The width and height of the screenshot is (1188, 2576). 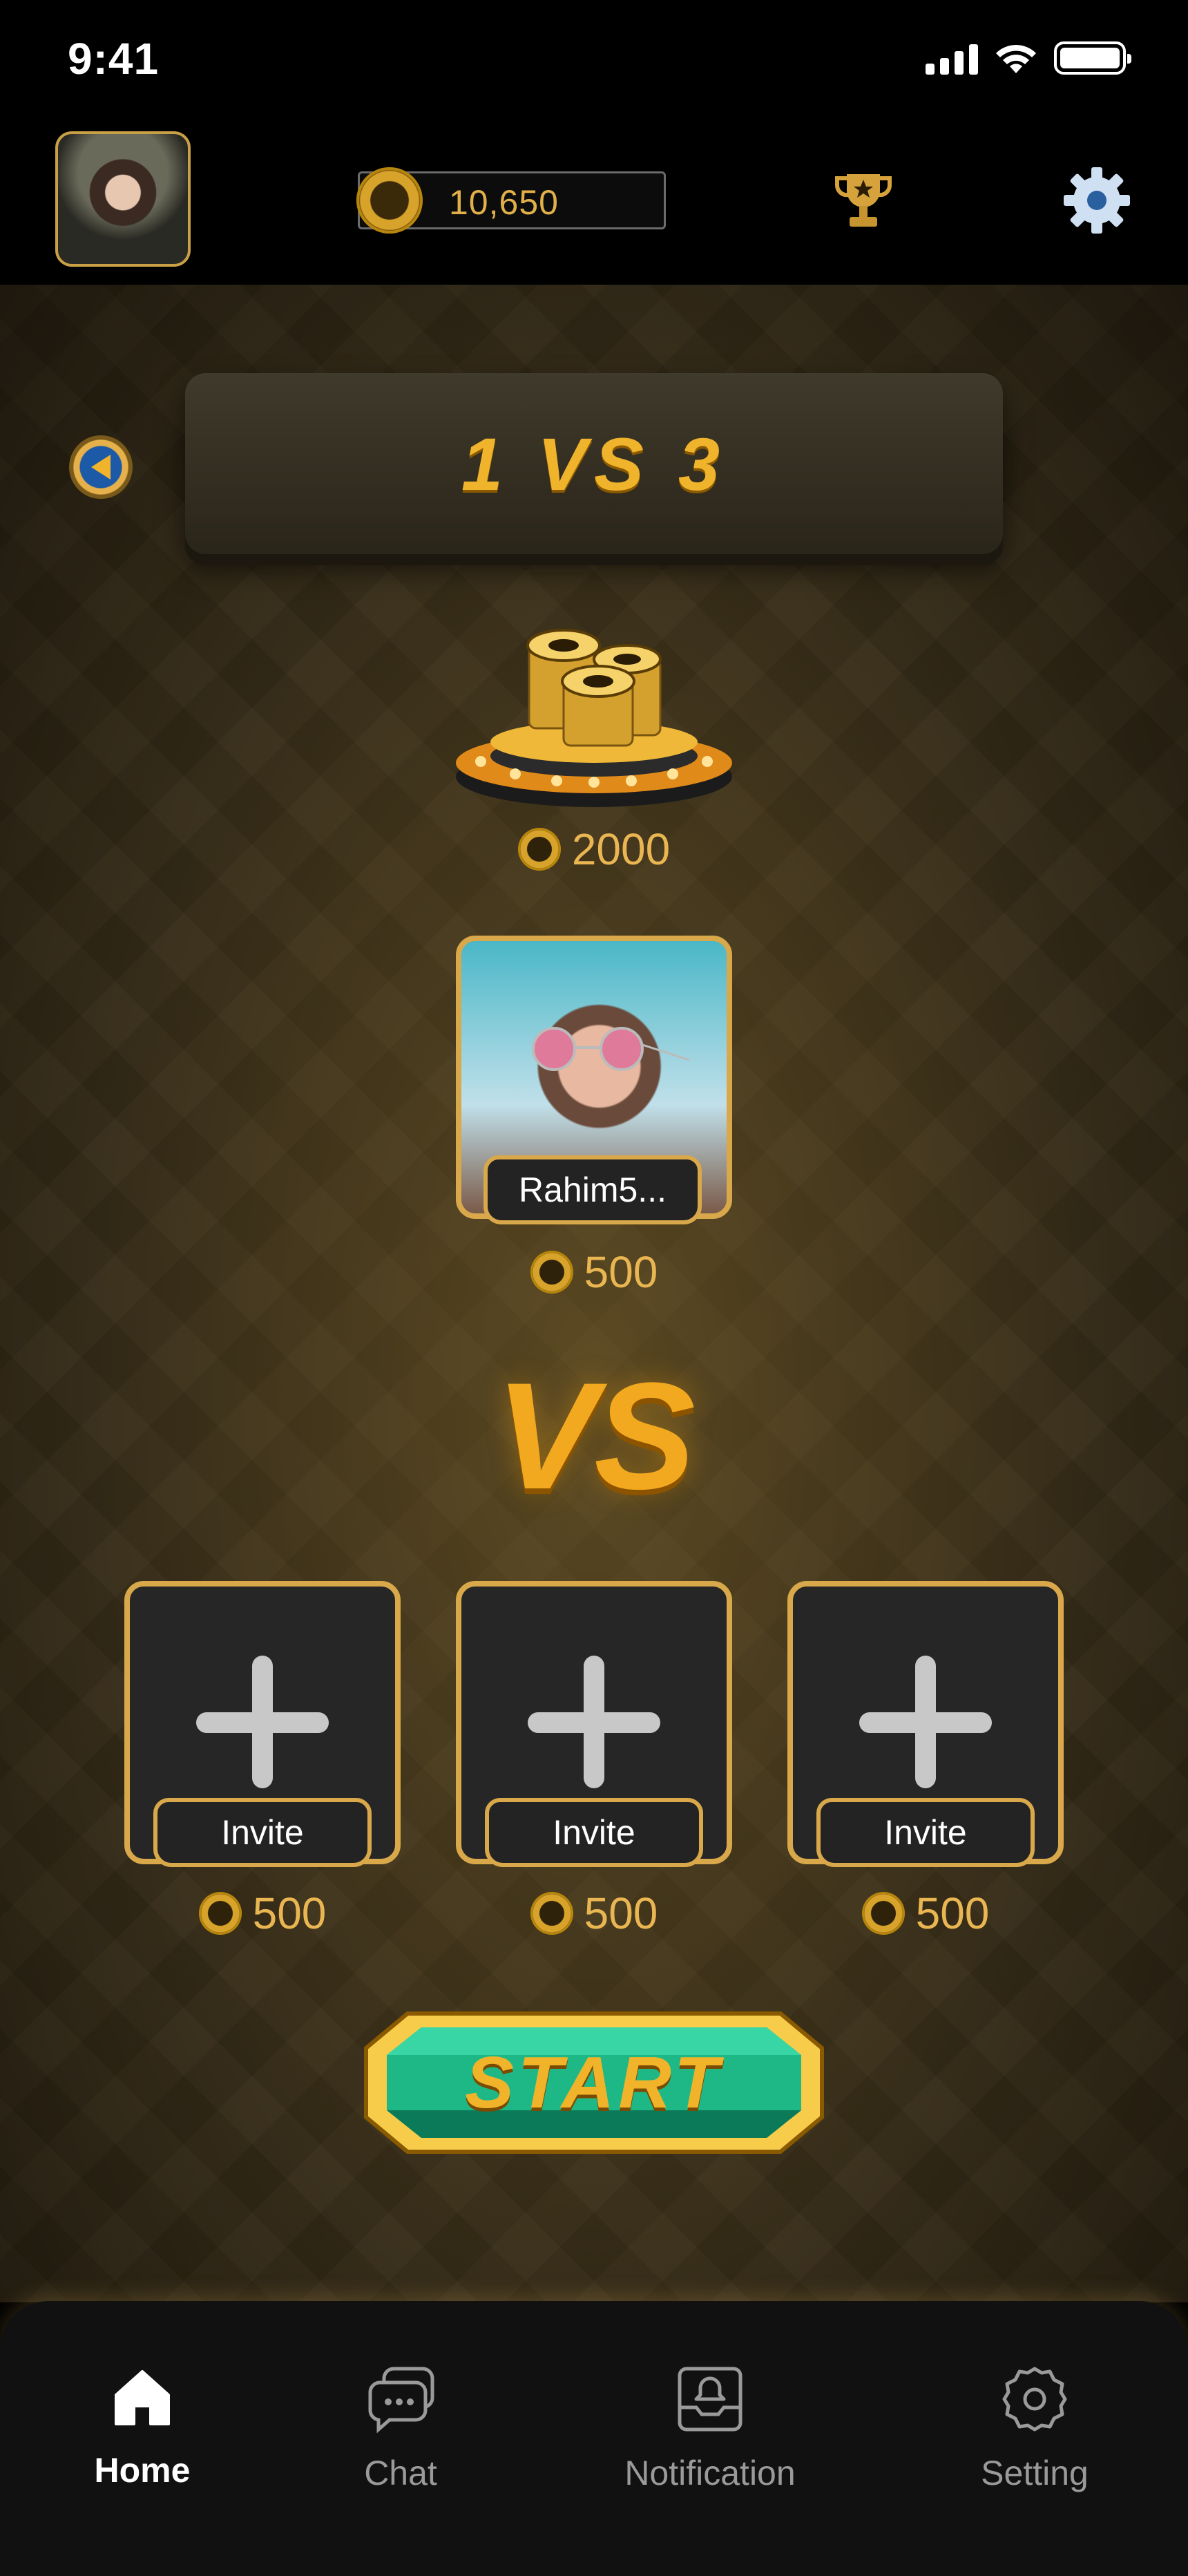 What do you see at coordinates (262, 1832) in the screenshot?
I see `invite-button-1: Invite` at bounding box center [262, 1832].